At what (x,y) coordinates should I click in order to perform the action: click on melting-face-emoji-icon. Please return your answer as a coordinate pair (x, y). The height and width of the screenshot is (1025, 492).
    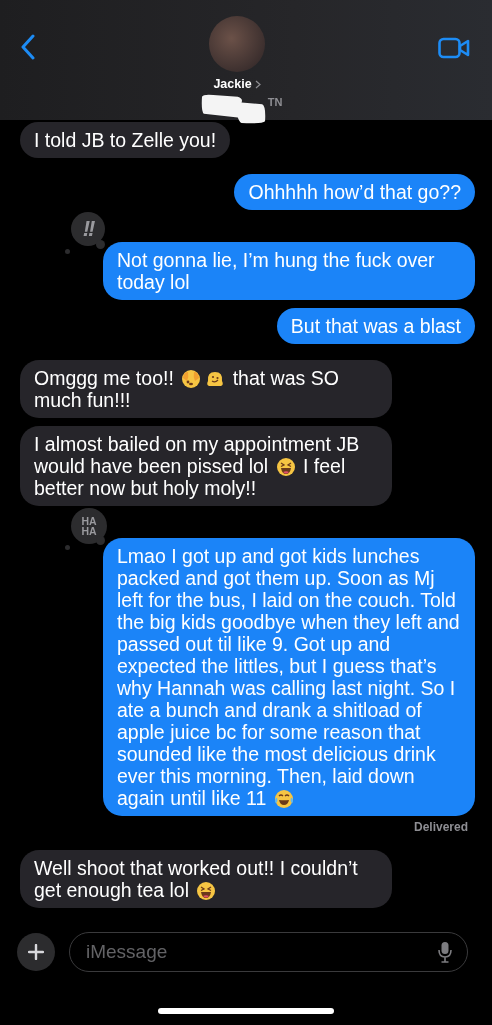
    Looking at the image, I should click on (215, 379).